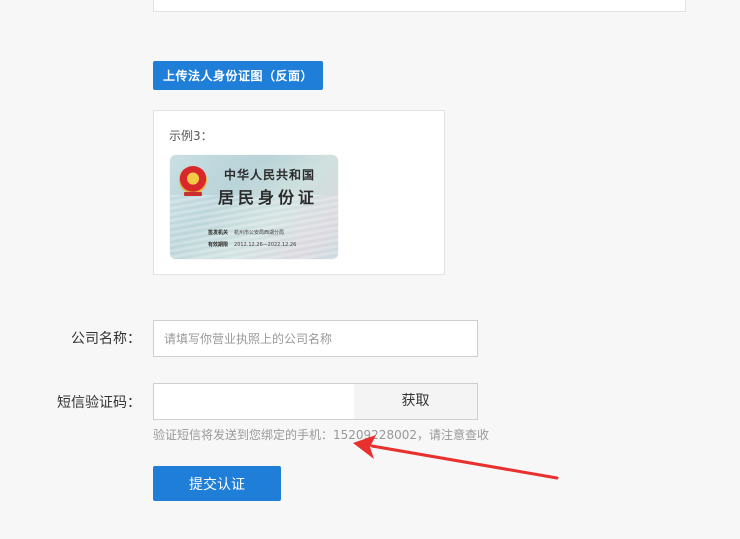 The height and width of the screenshot is (539, 740). I want to click on national-emblem-base, so click(193, 194).